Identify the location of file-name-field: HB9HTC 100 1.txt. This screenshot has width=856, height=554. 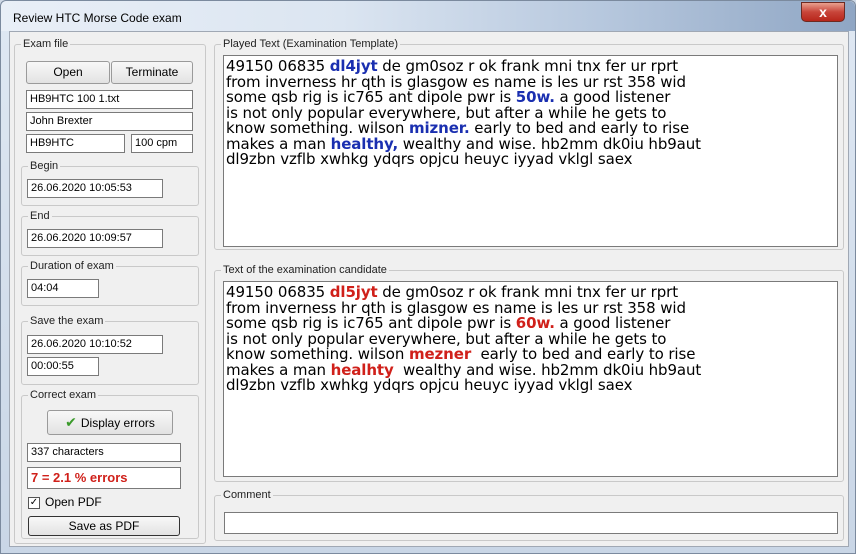
(109, 99).